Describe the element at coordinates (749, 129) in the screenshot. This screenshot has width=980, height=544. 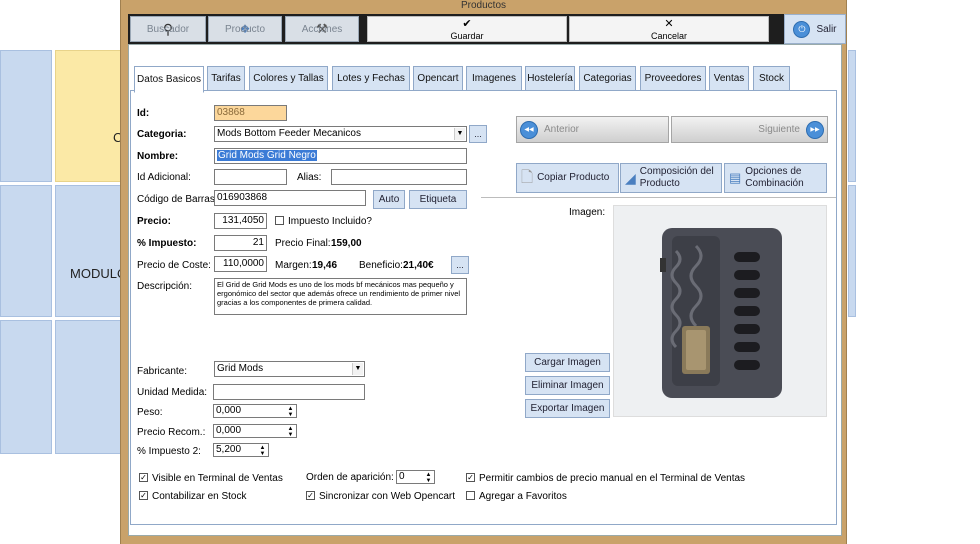
I see `siguiente-button: Siguiente ▶▶` at that location.